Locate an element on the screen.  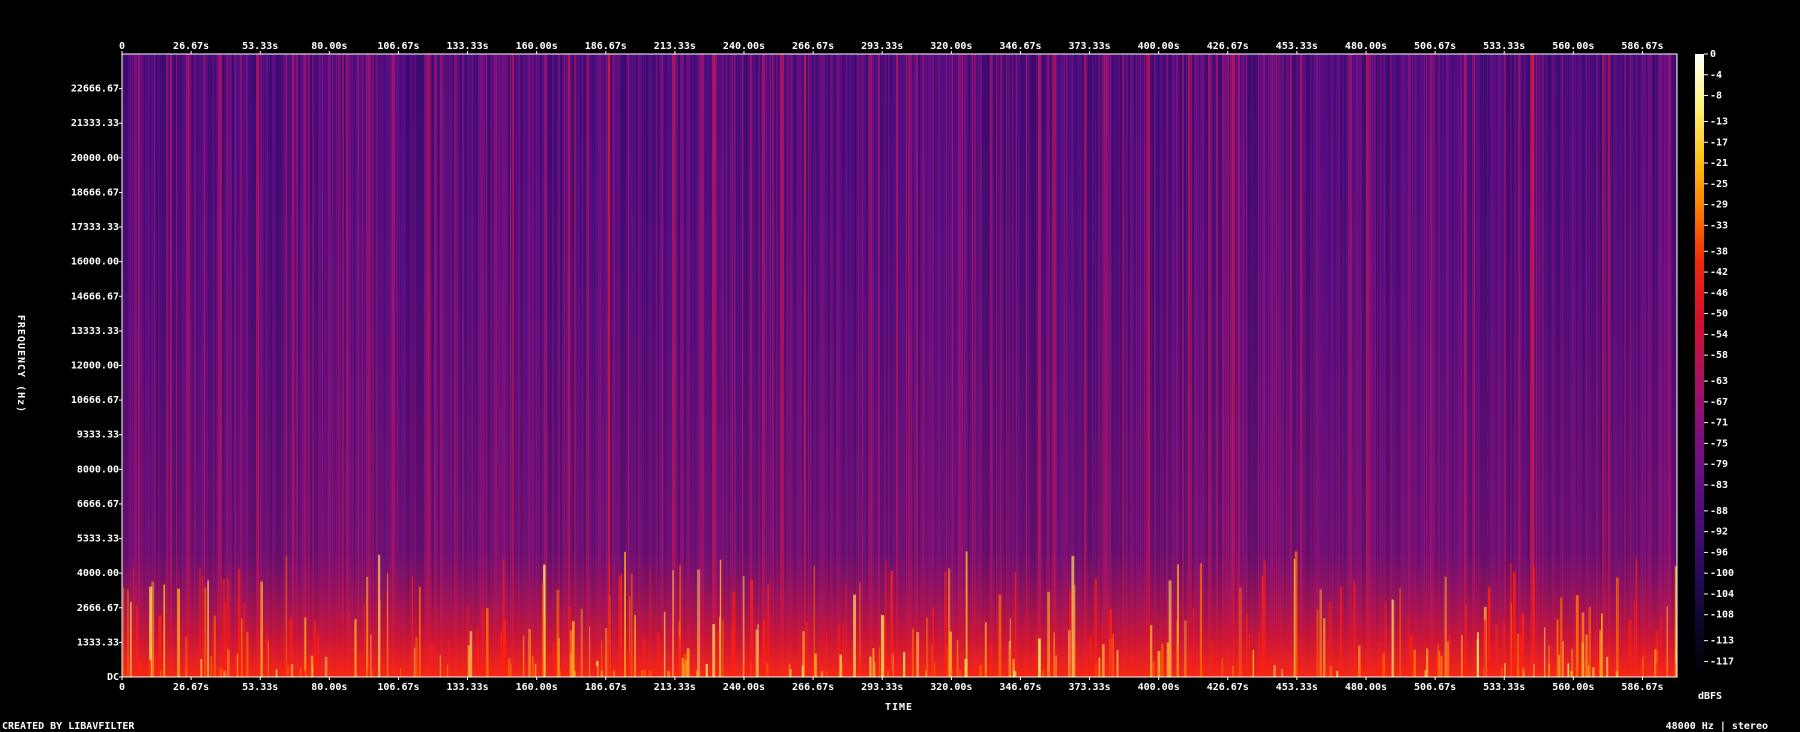
x-tick-label: 106.67s is located at coordinates (398, 46).